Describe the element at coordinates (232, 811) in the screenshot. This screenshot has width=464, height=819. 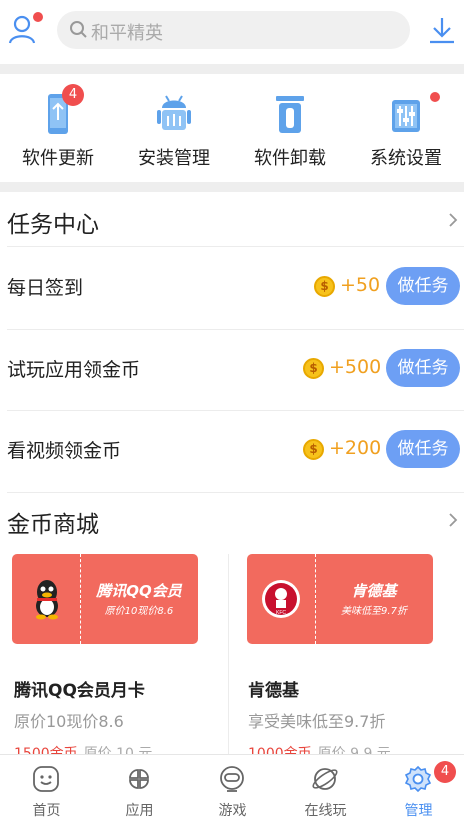
I see `nav-label: 游戏` at that location.